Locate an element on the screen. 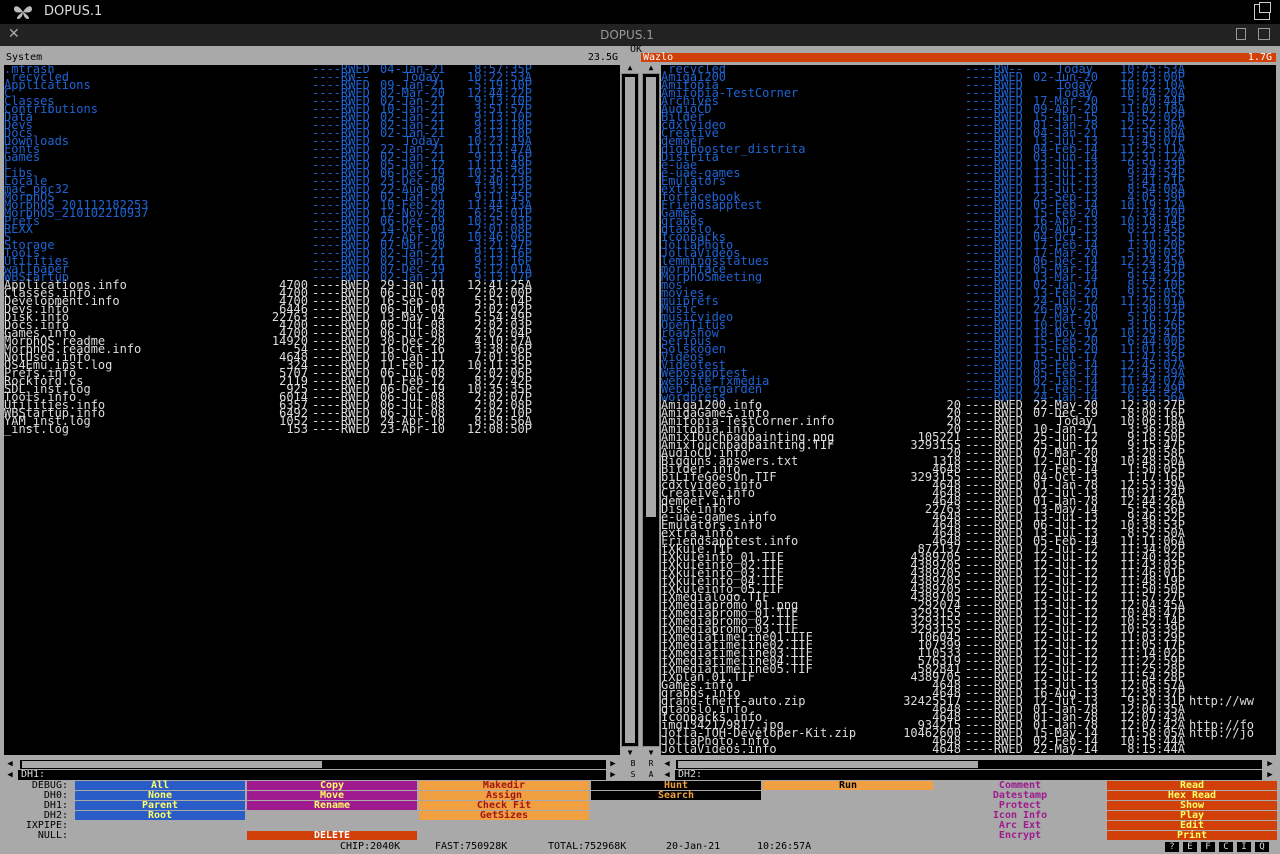 Image resolution: width=1280 pixels, height=854 pixels. left-scroll-left-button: ◀ is located at coordinates (10, 764).